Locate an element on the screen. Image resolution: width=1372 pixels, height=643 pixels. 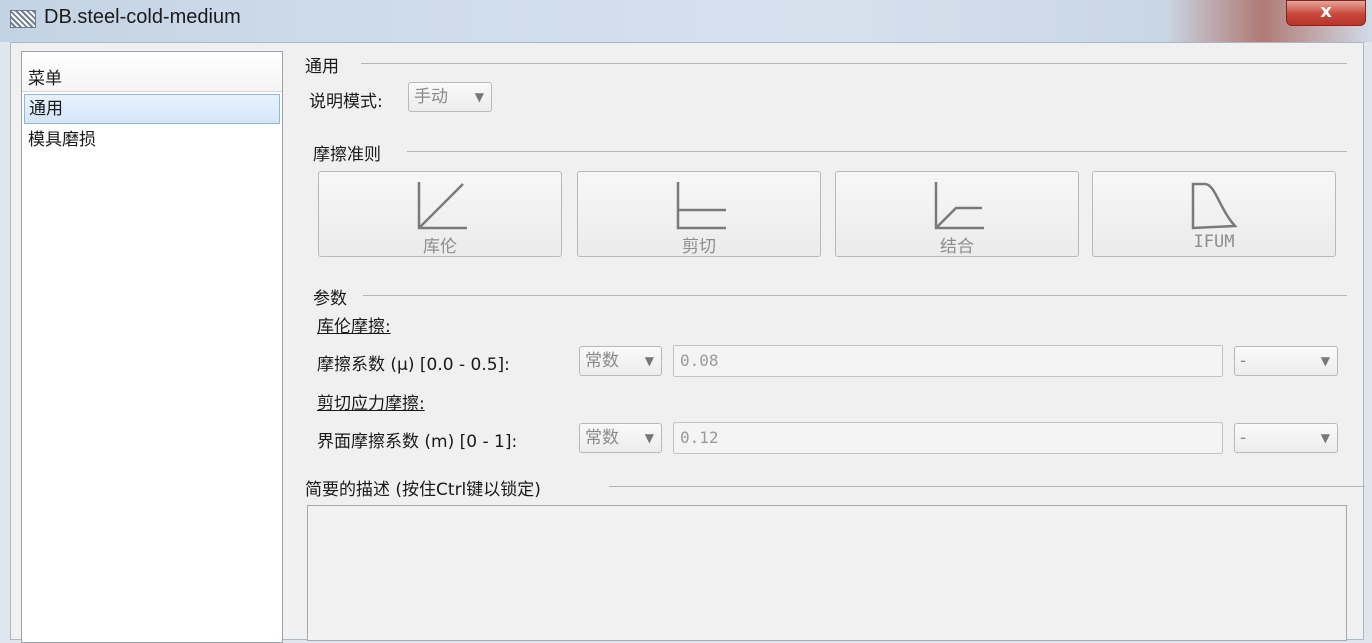
coulomb-section-label: 库伦摩擦: is located at coordinates (354, 327).